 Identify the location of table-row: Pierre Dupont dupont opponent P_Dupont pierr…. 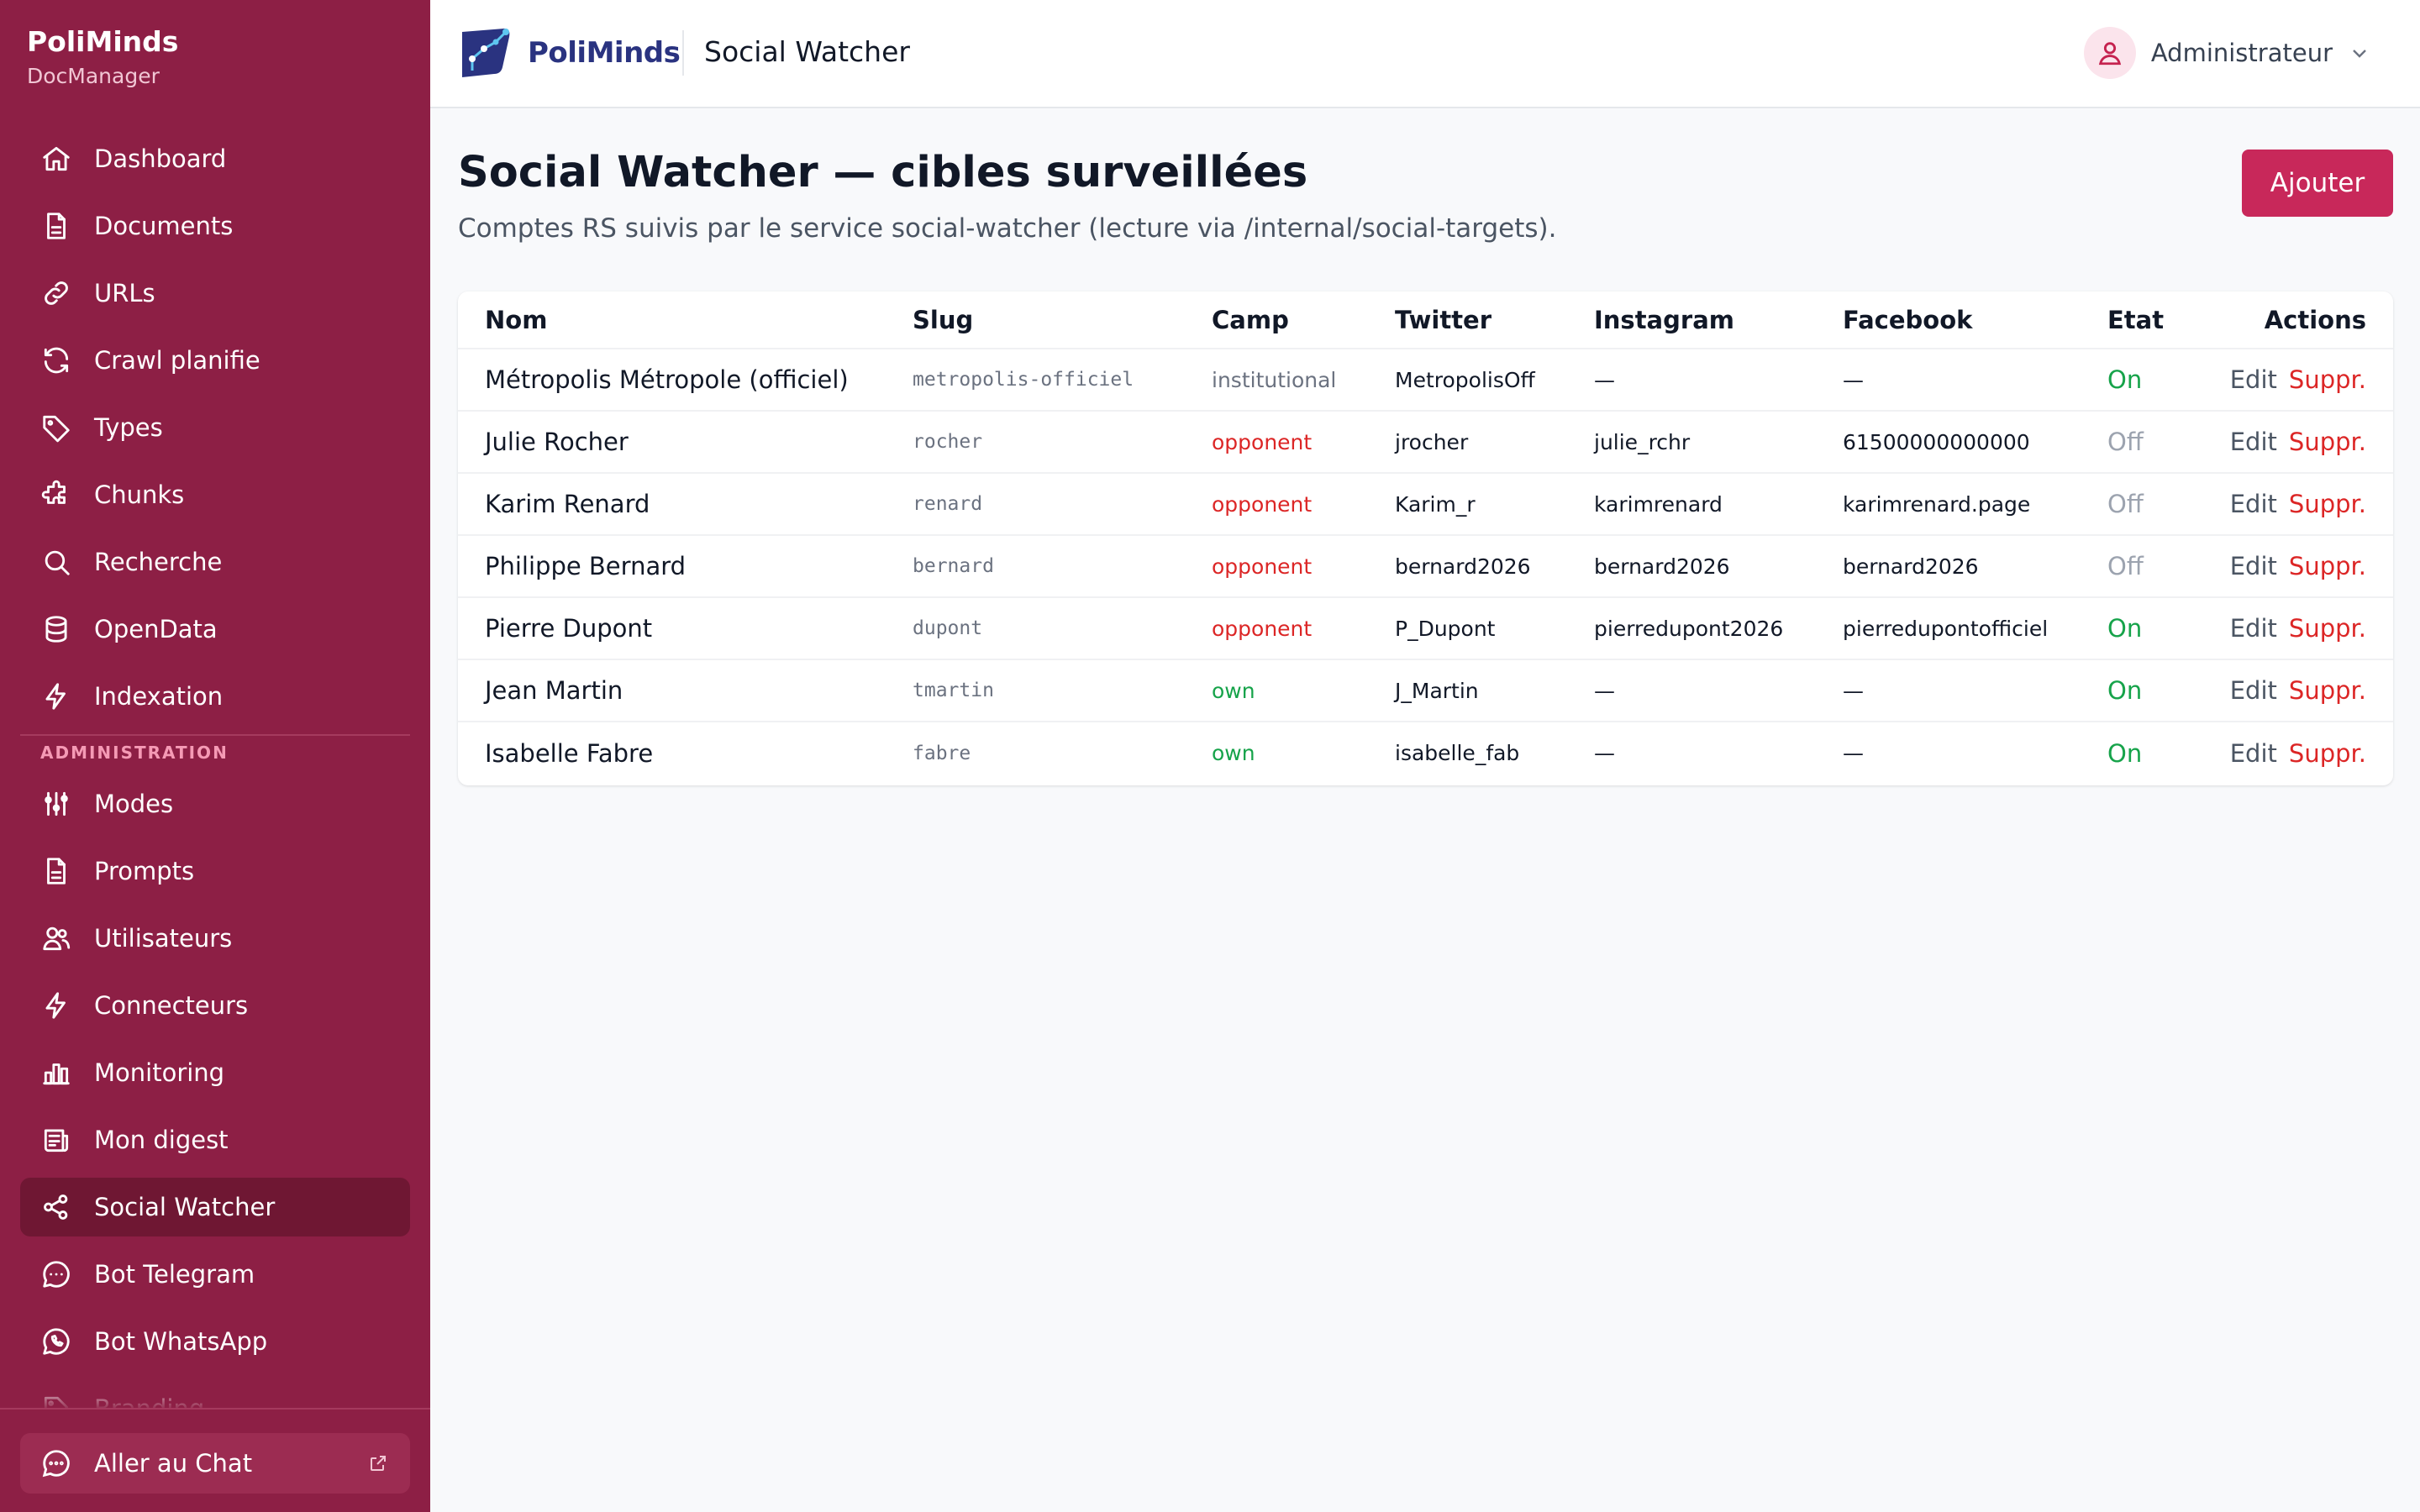
(1425, 627).